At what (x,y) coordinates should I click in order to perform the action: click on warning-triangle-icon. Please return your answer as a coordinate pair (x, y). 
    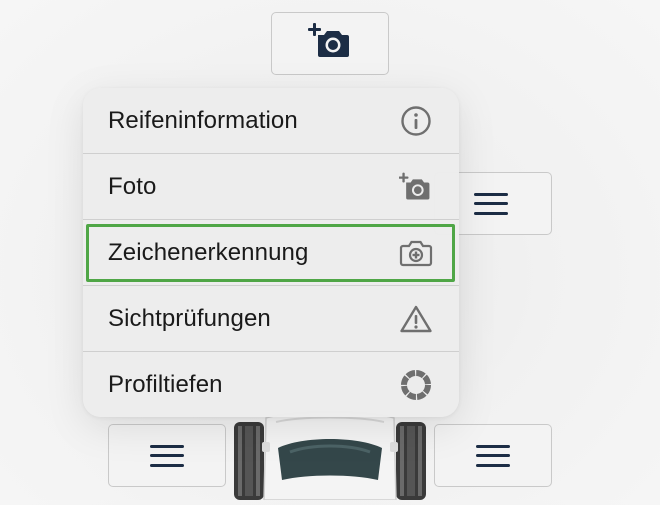
    Looking at the image, I should click on (416, 319).